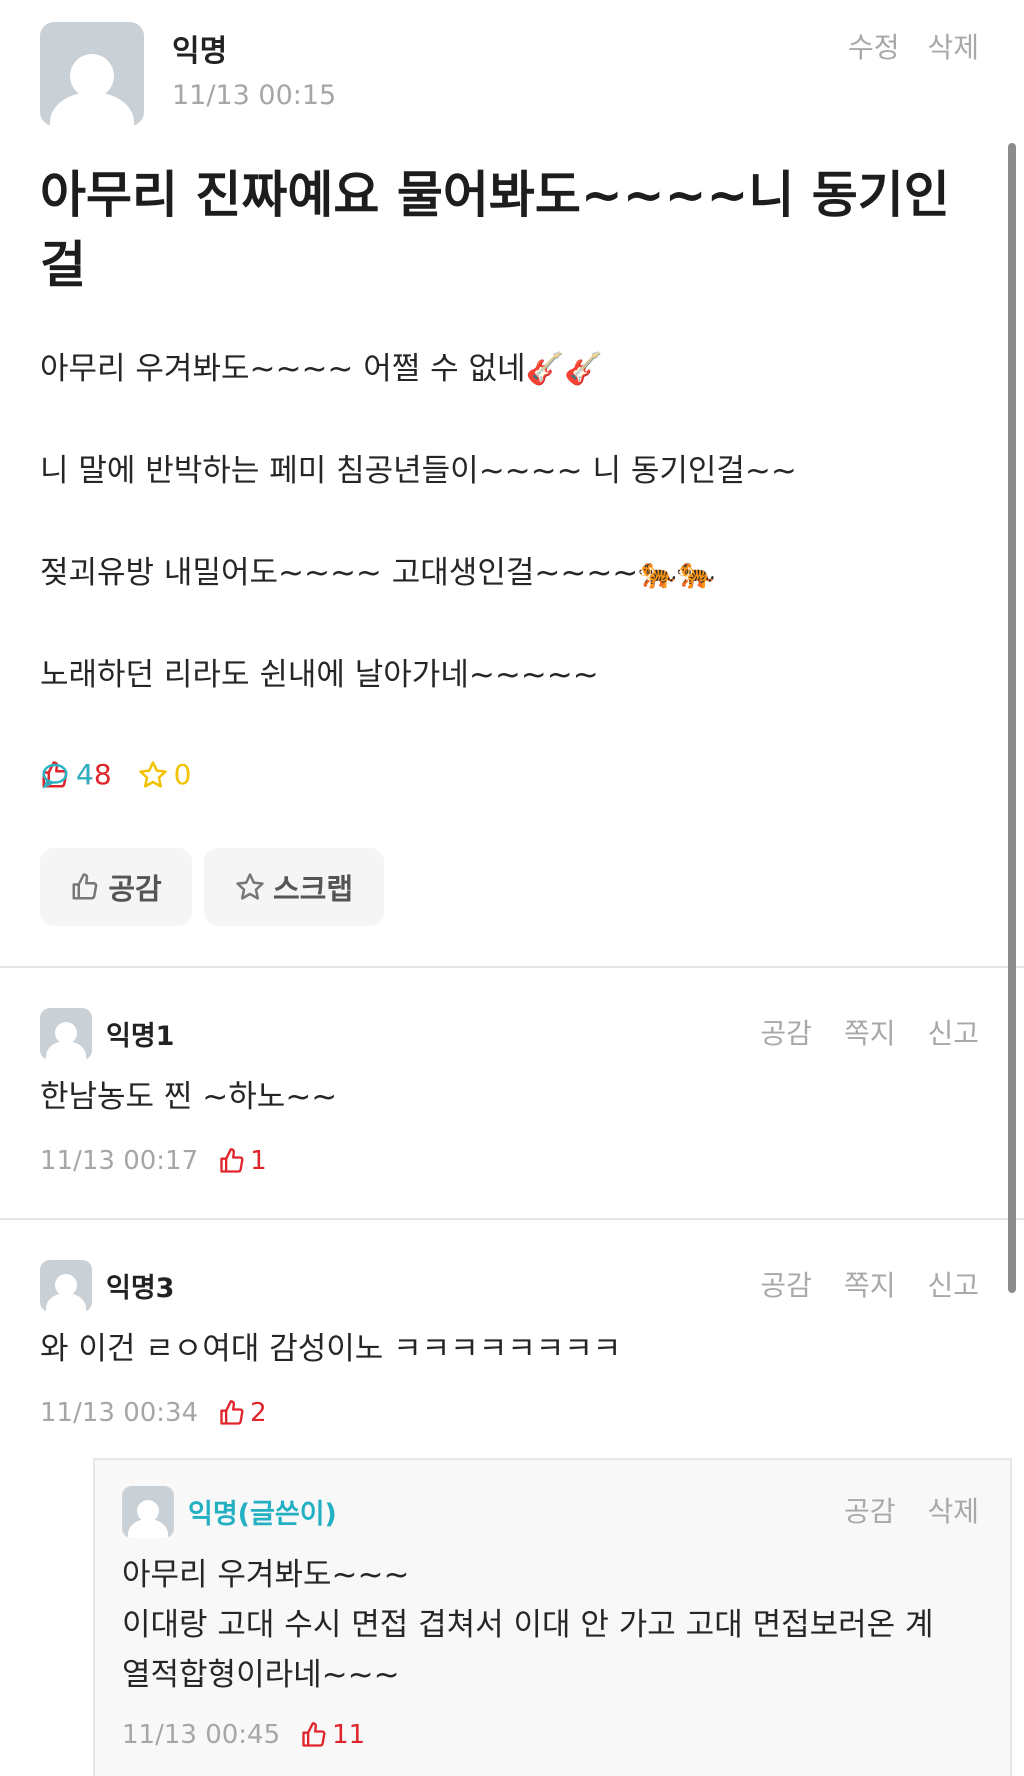  What do you see at coordinates (140, 1036) in the screenshot?
I see `comment-author: 익명1` at bounding box center [140, 1036].